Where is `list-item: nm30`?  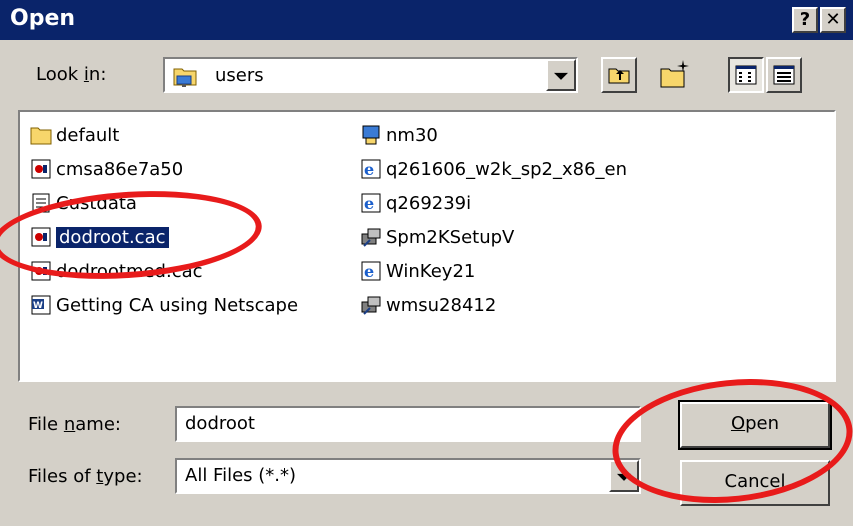
list-item: nm30 is located at coordinates (399, 135).